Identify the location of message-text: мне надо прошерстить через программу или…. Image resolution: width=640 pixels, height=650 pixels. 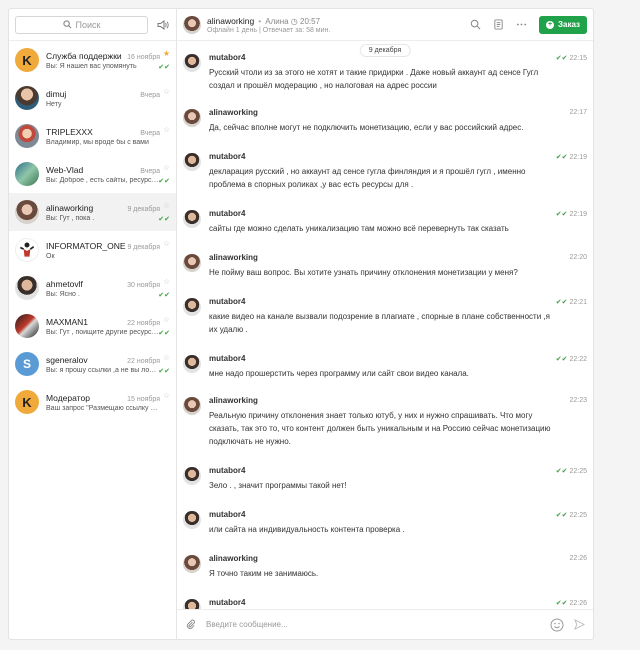
(339, 373).